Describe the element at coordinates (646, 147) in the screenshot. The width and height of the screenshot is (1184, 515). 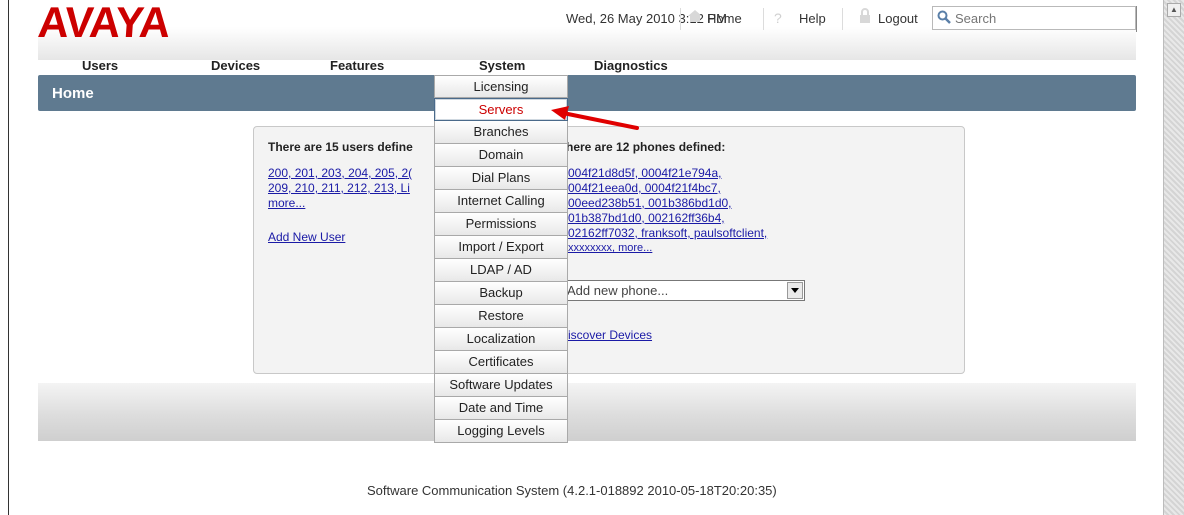
I see `phones-count-title: here are 12 phones defined:` at that location.